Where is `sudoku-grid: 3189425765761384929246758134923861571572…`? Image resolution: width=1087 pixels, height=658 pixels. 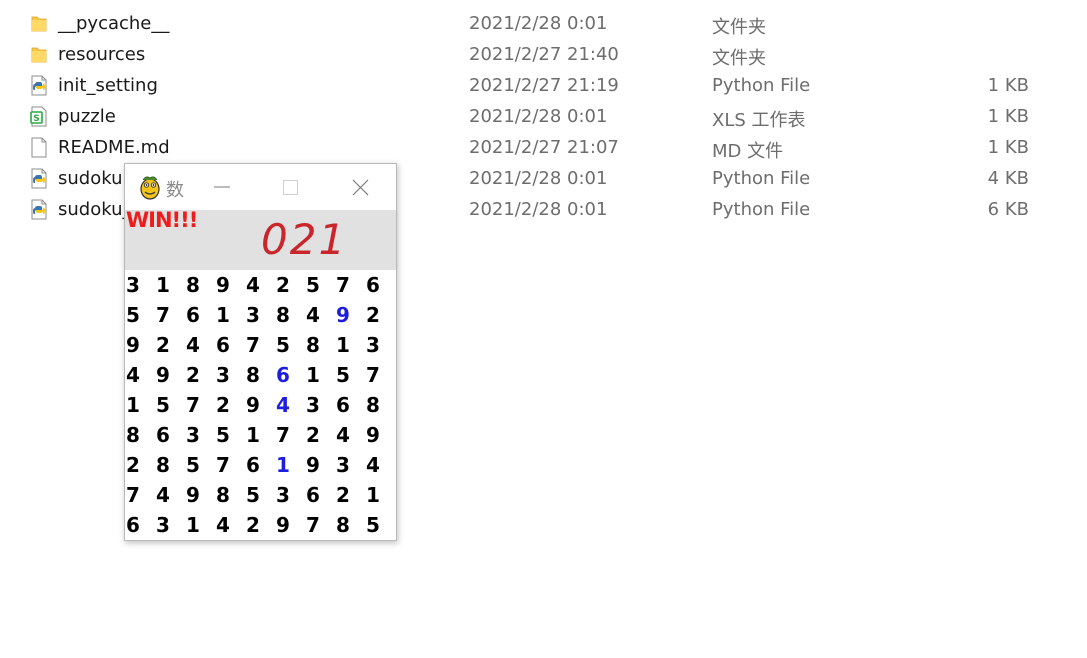 sudoku-grid: 3189425765761384929246758134923861571572… is located at coordinates (260, 405).